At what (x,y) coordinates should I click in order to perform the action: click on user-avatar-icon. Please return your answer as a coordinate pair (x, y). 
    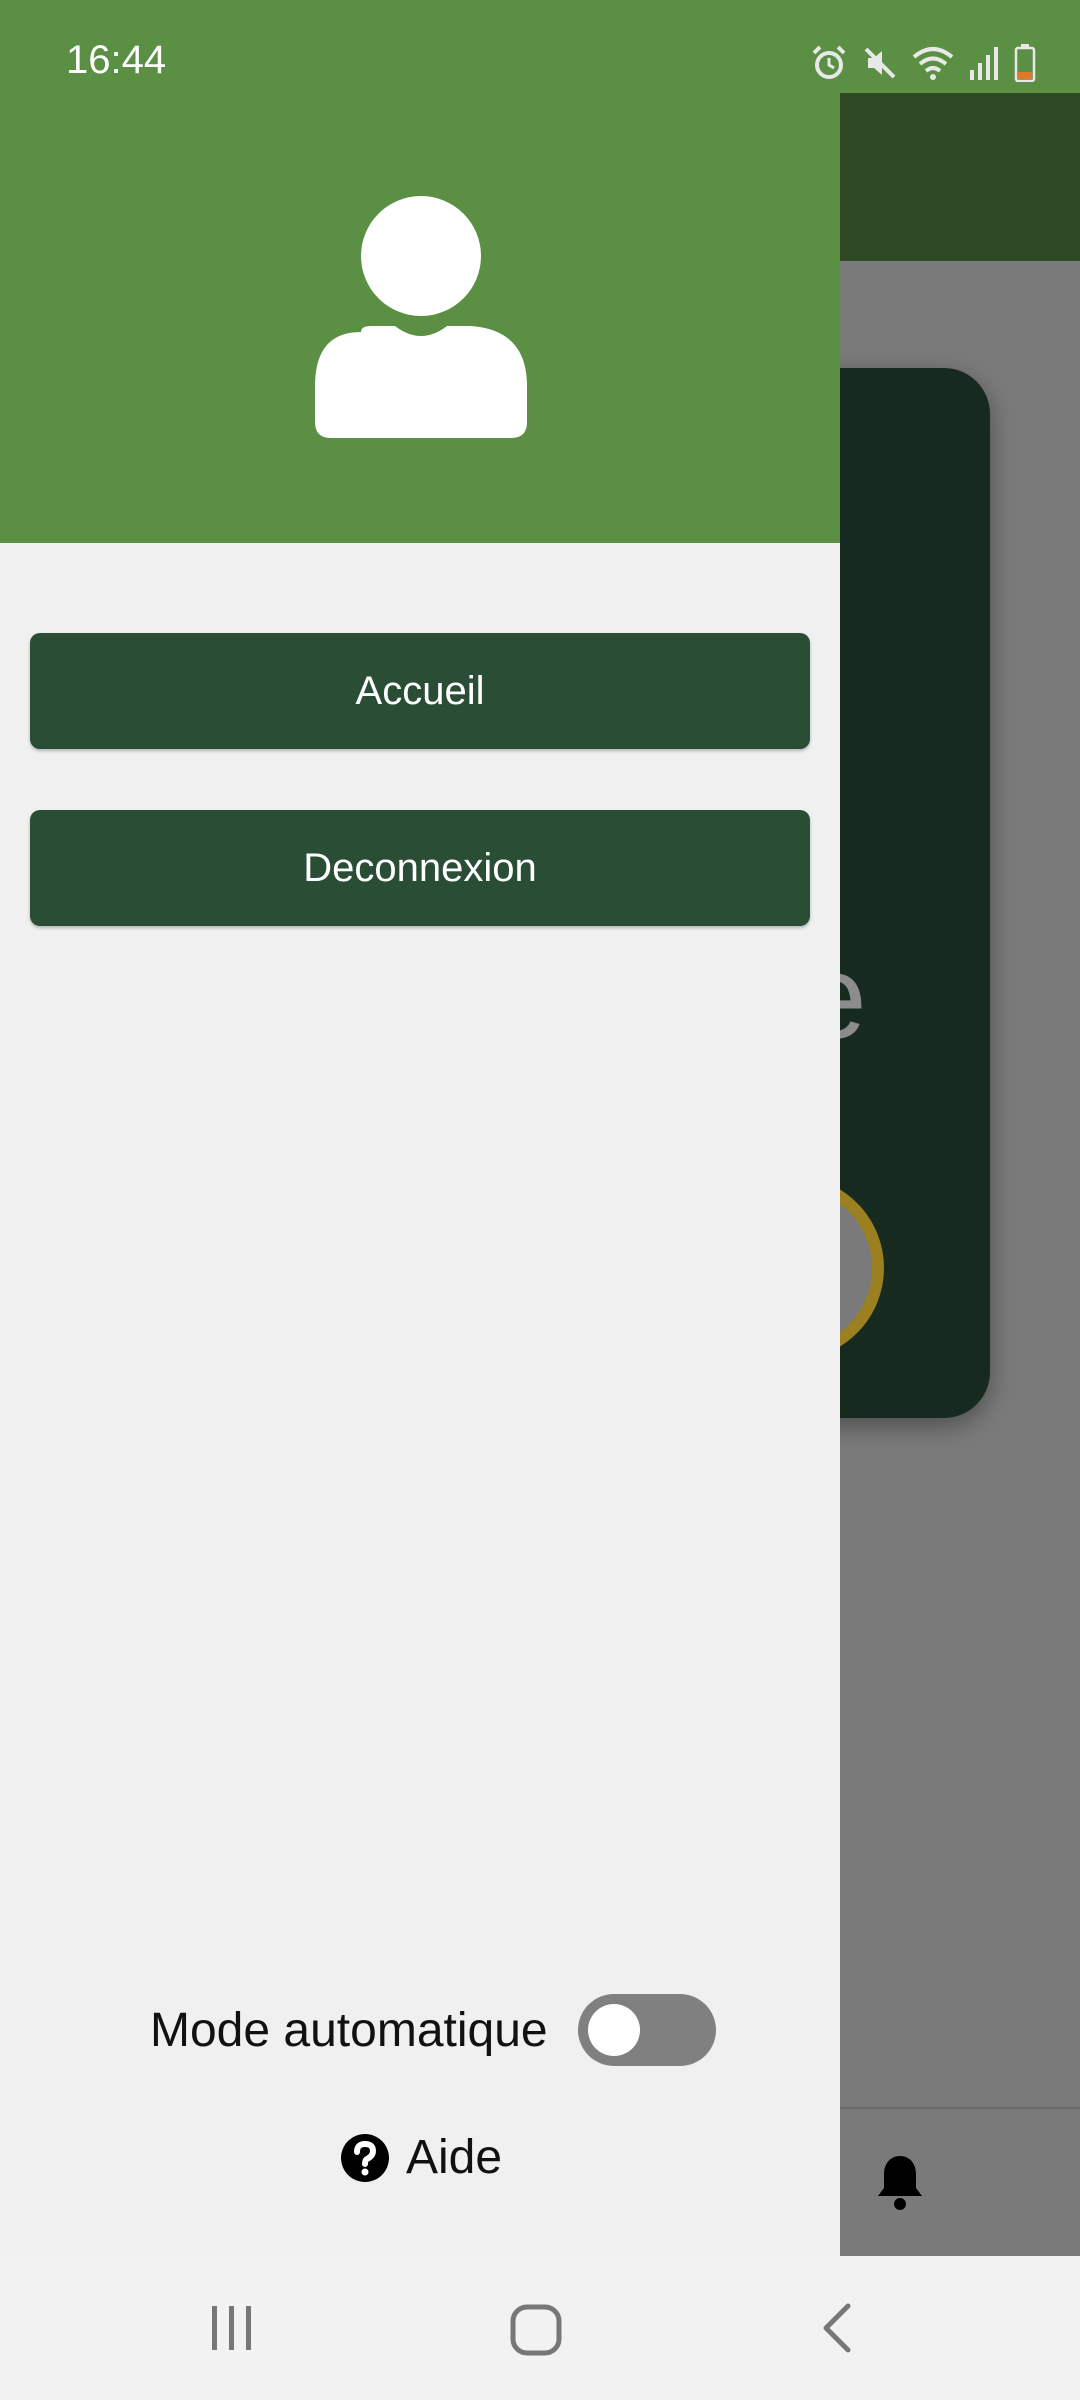
    Looking at the image, I should click on (421, 317).